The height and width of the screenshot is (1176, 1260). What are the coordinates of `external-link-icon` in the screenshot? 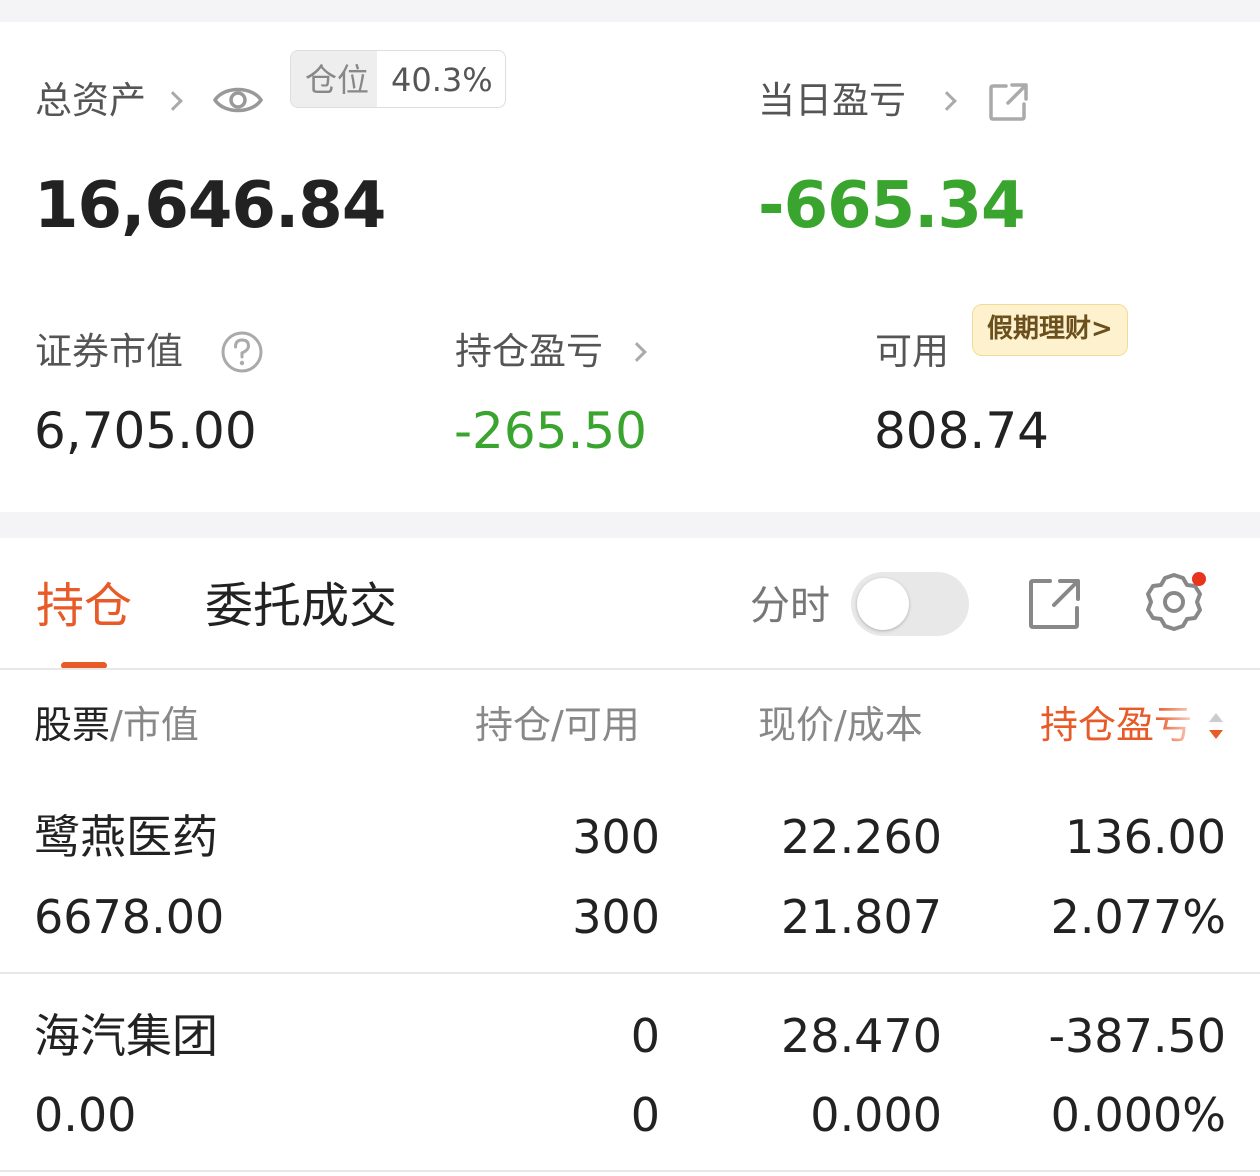 It's located at (1009, 102).